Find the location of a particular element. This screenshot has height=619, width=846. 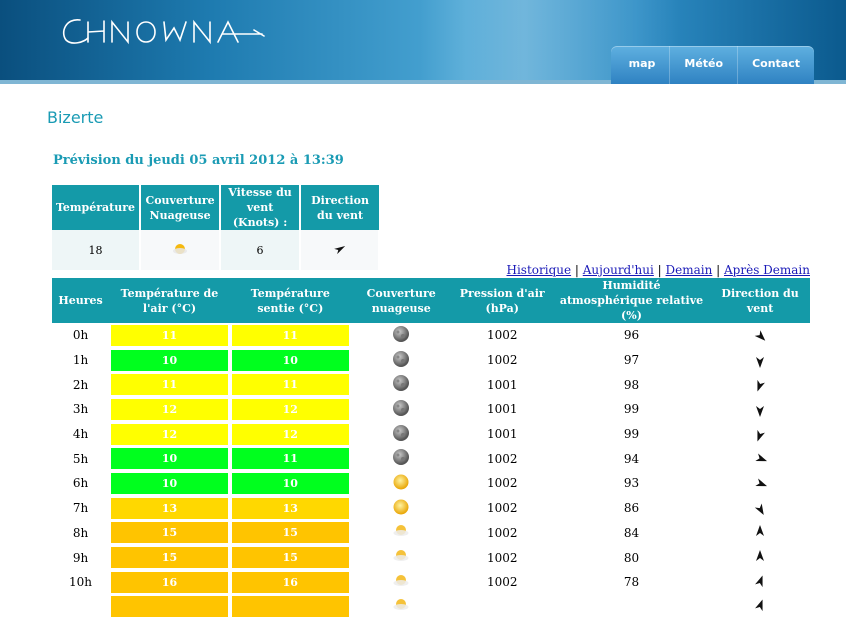

air-temp-value: 11 is located at coordinates (169, 335).